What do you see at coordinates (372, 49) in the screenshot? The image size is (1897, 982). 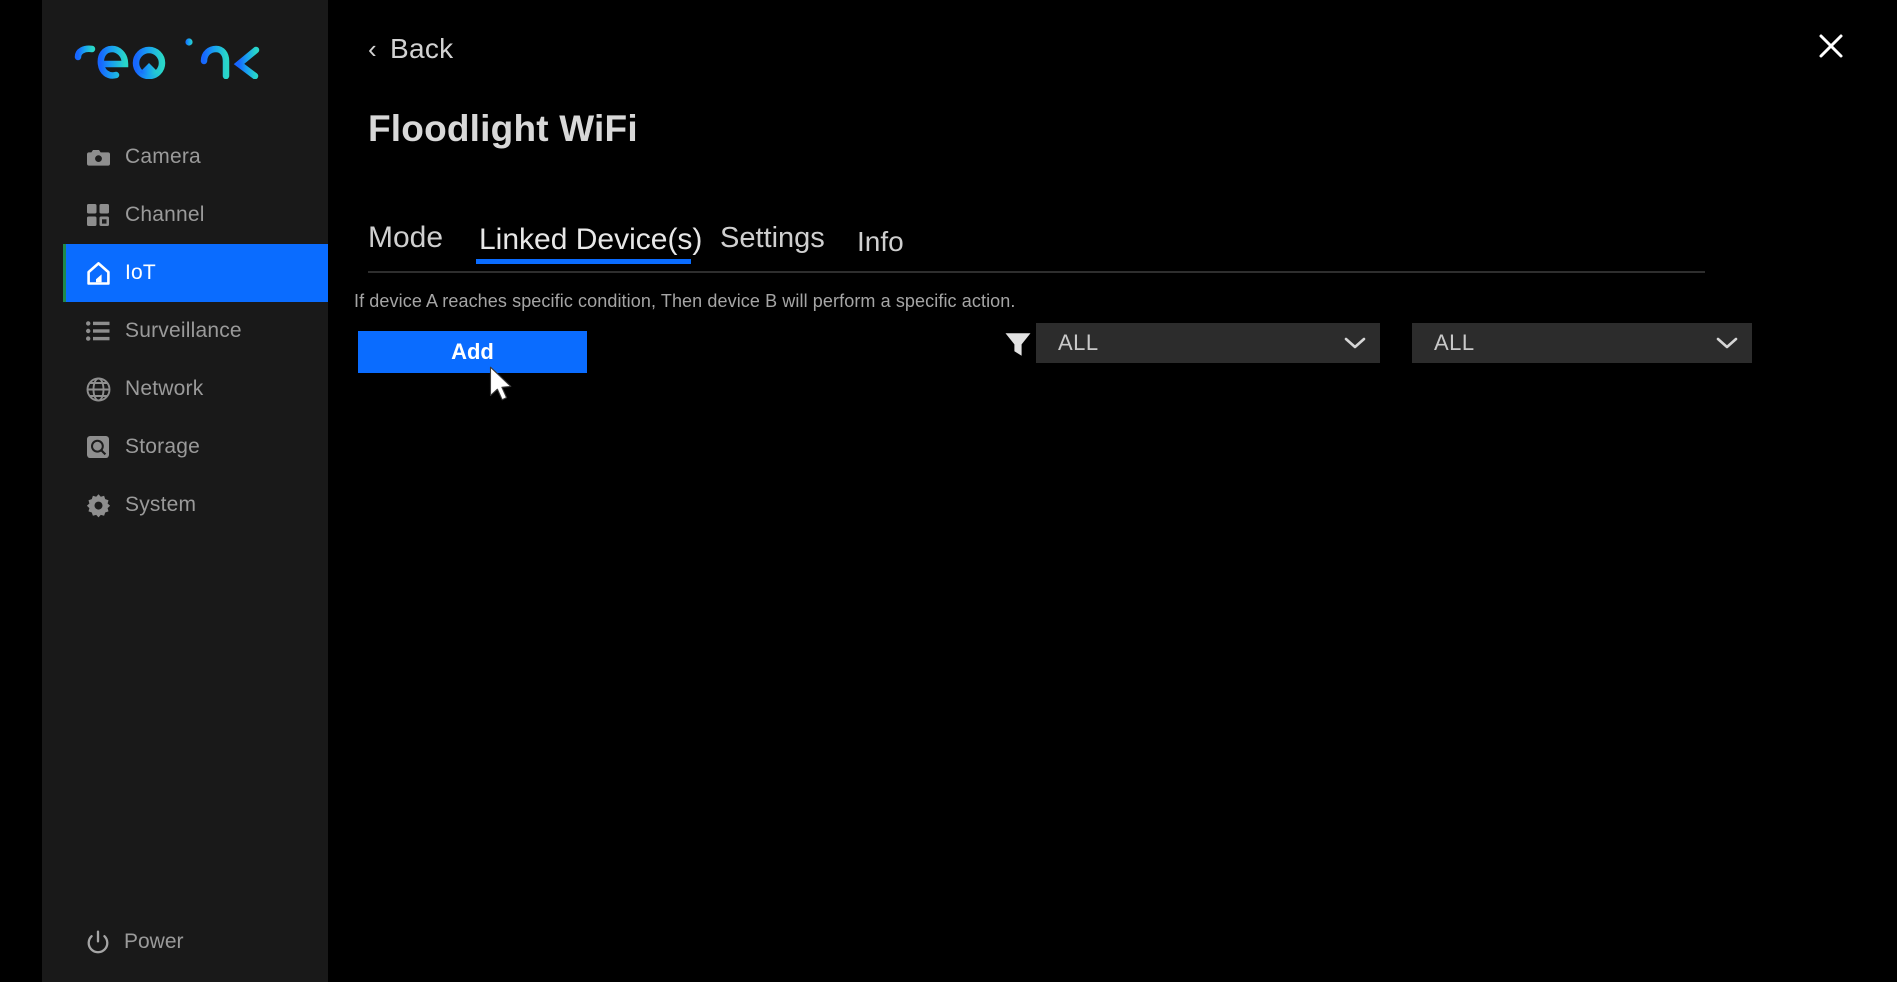 I see `chevron-left-icon: ‹` at bounding box center [372, 49].